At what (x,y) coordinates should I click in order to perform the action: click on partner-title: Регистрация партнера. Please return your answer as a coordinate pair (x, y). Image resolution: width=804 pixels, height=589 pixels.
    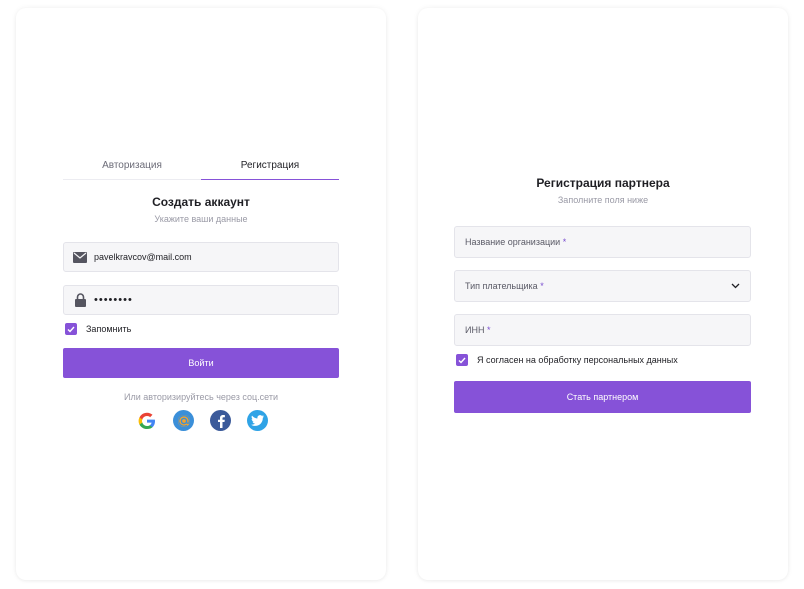
    Looking at the image, I should click on (603, 183).